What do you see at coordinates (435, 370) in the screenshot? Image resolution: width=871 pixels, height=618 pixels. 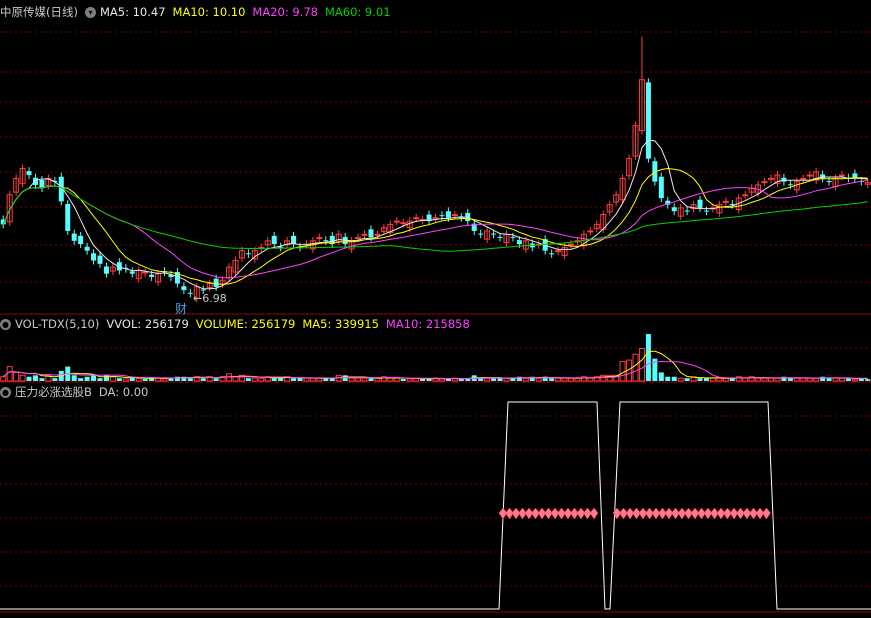 I see `vol-ma10-line` at bounding box center [435, 370].